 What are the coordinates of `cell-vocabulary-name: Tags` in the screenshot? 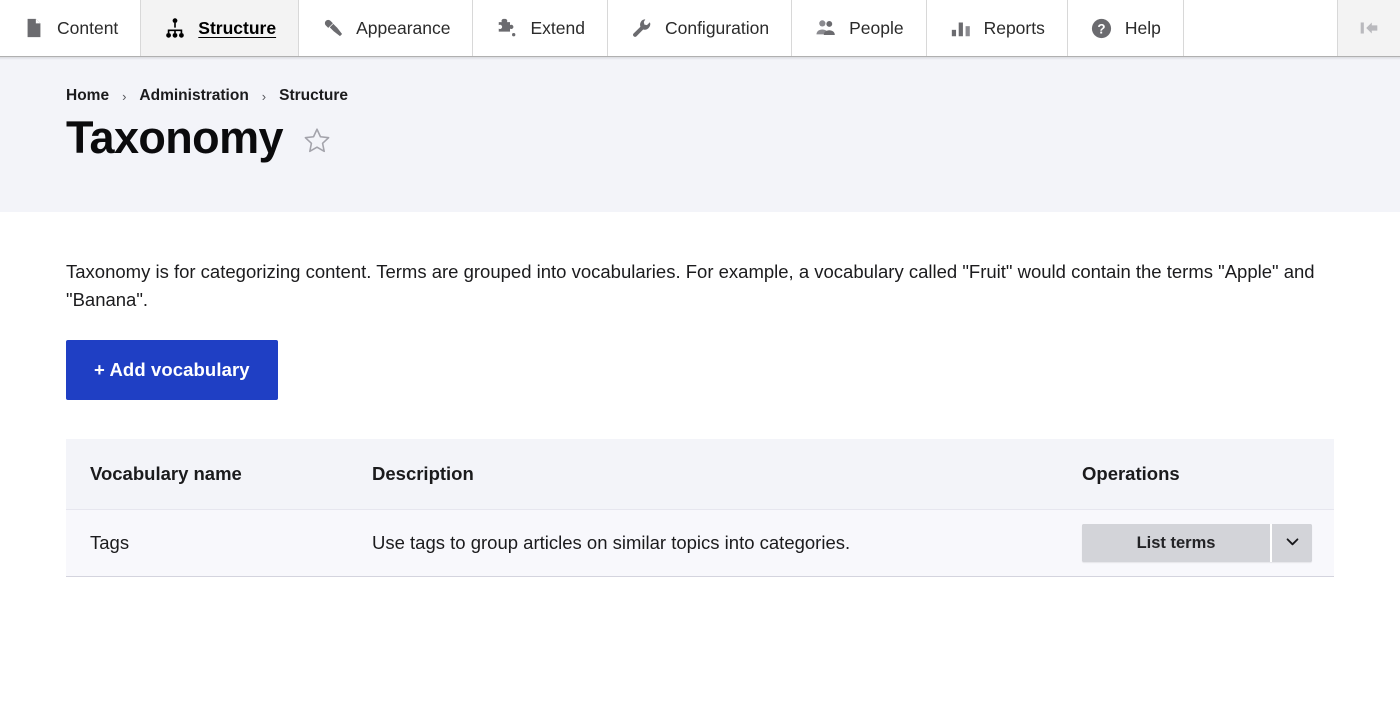 It's located at (207, 543).